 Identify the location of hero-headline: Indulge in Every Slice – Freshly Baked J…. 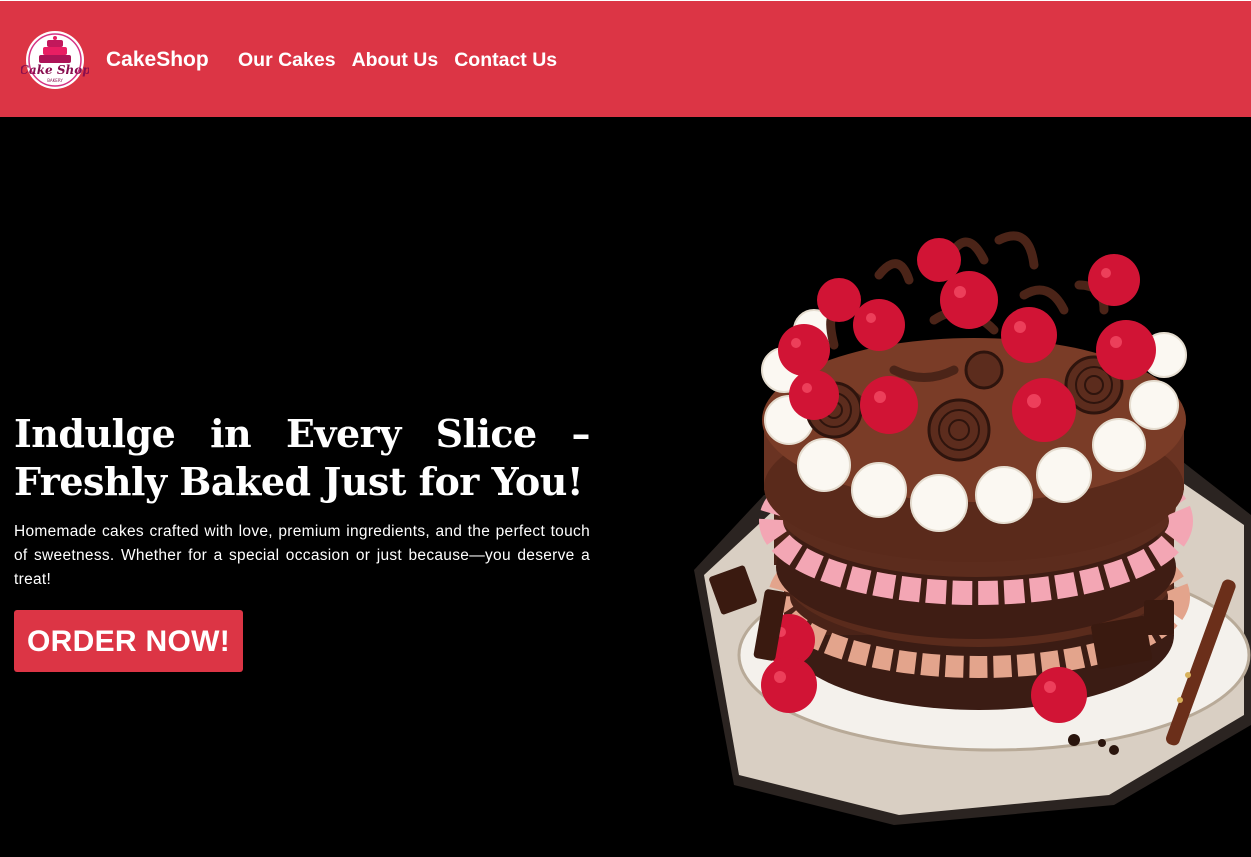
(302, 457).